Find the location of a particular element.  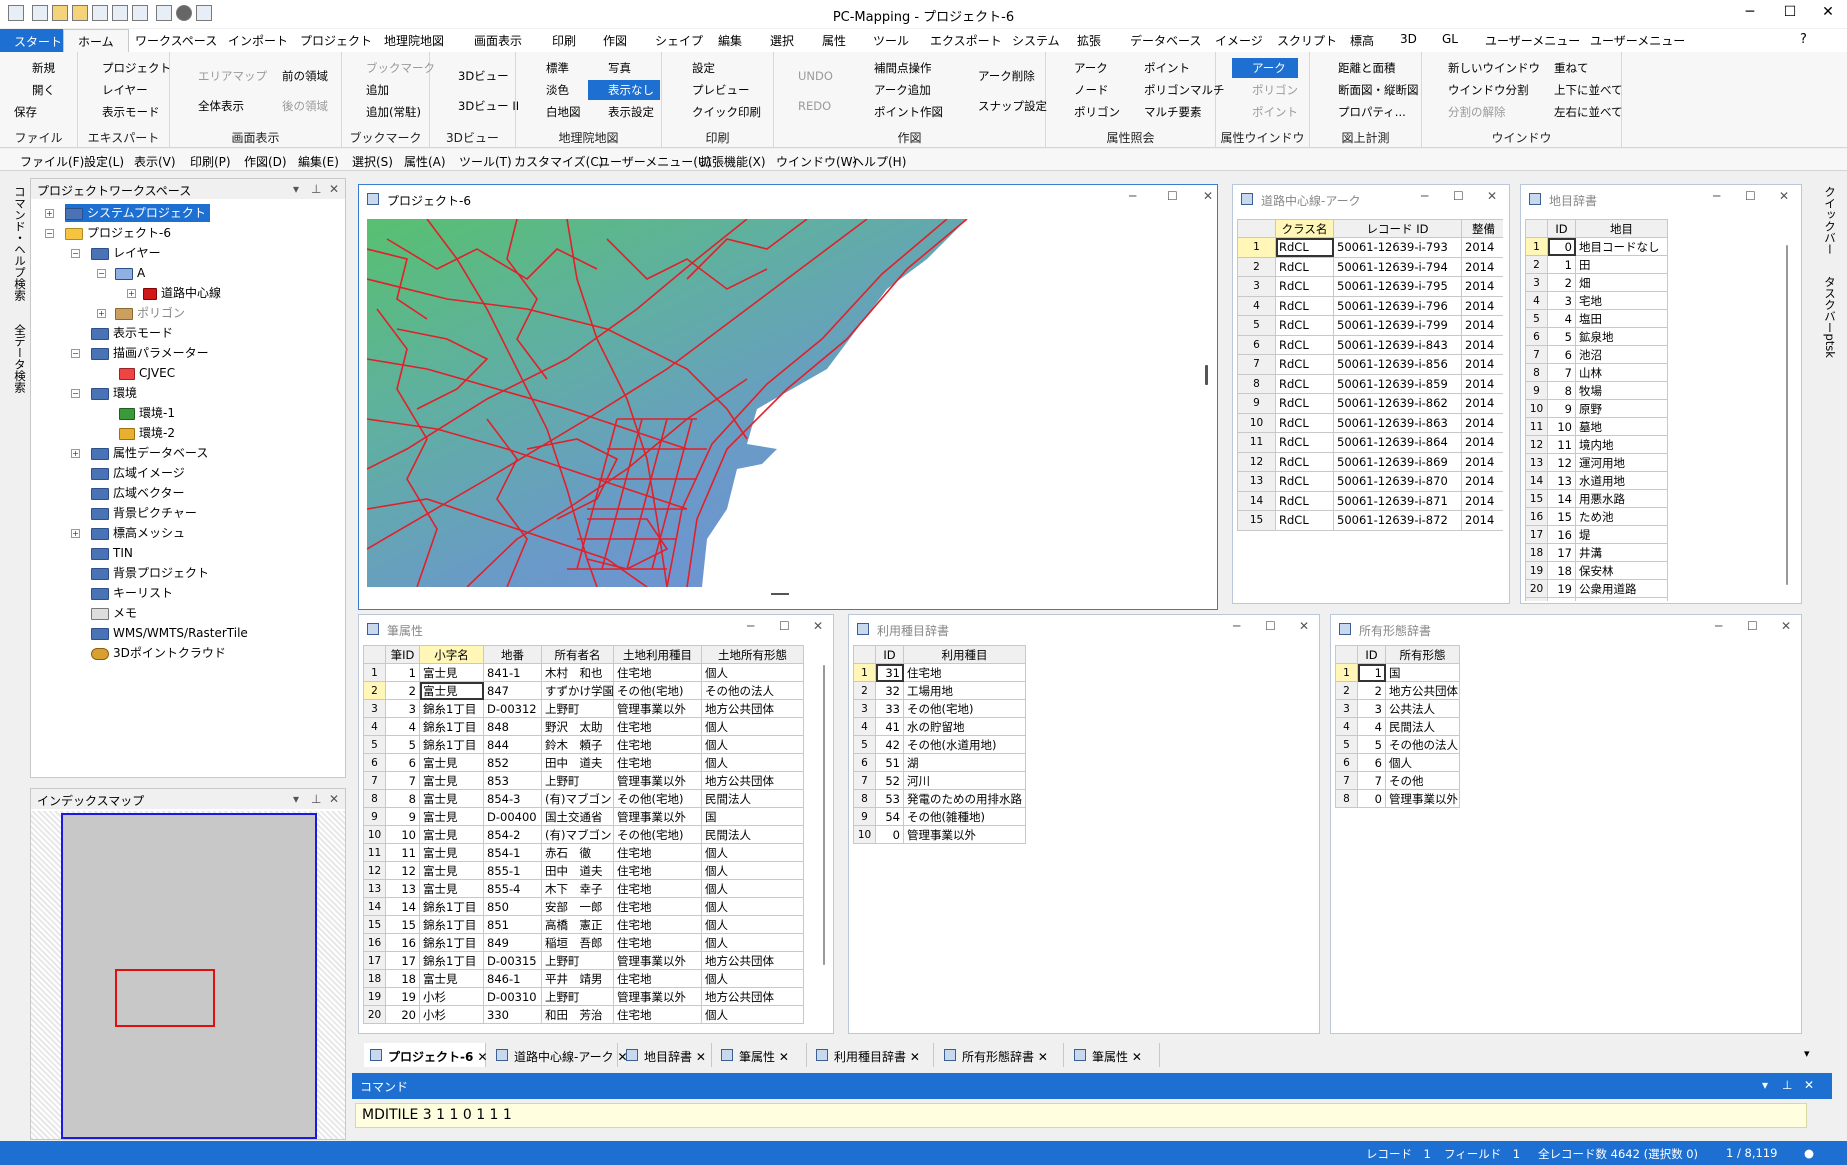

table-row: 12 RdCL 50061-12639-i-869 2014 is located at coordinates (1370, 461).